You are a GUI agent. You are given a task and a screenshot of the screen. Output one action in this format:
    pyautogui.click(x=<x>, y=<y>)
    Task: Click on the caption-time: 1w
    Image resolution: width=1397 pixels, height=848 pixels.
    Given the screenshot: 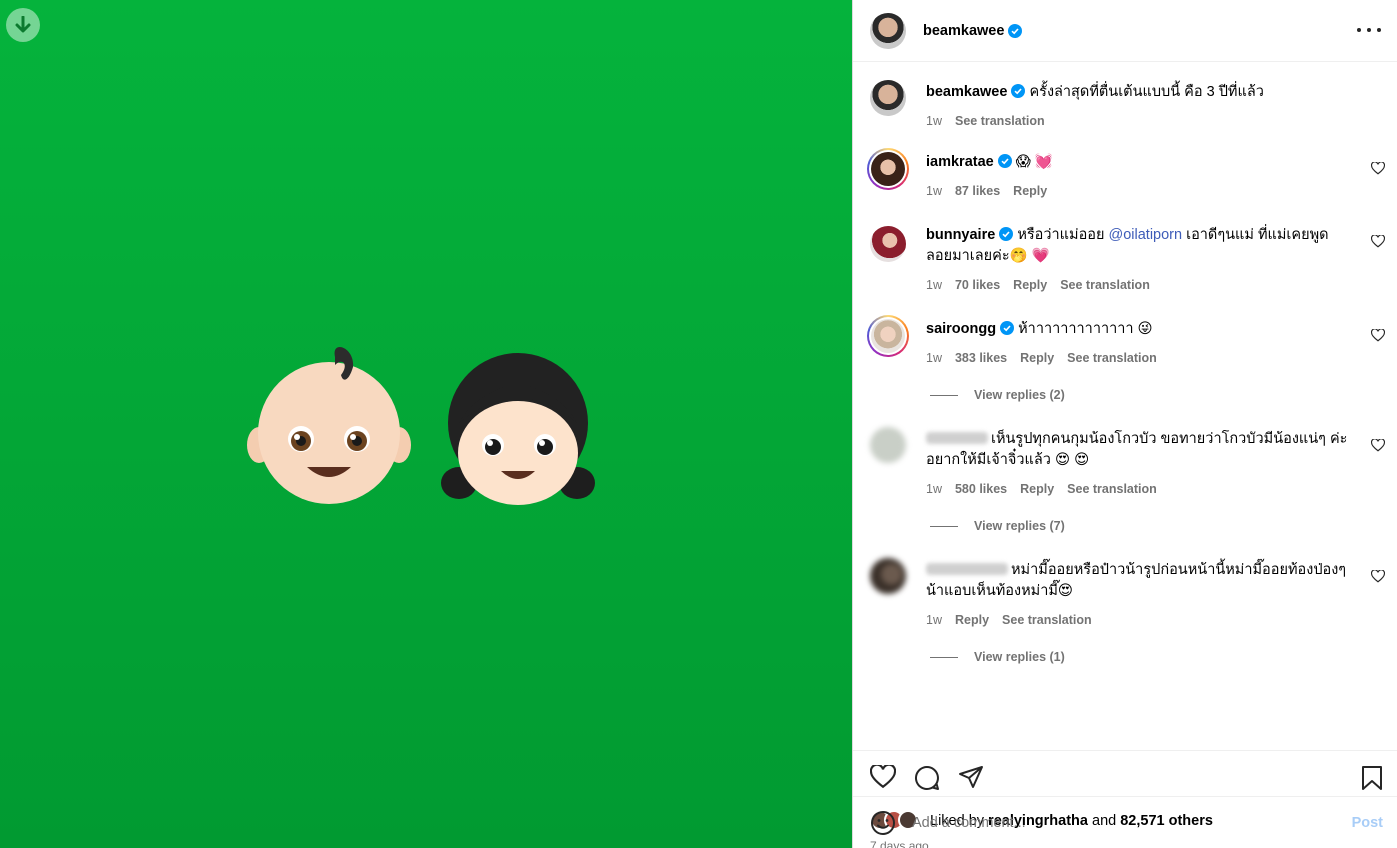 What is the action you would take?
    pyautogui.click(x=934, y=121)
    